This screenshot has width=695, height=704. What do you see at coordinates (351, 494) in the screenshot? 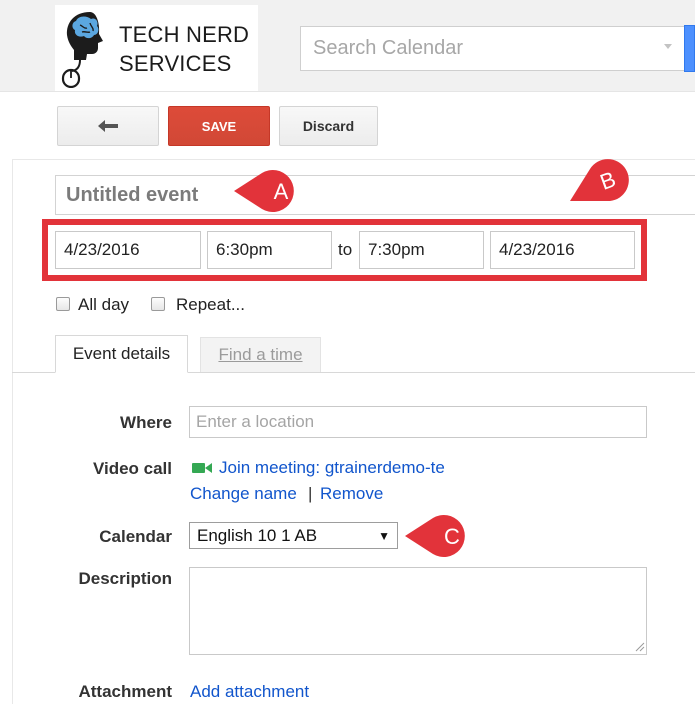
I see `remove-link: Remove` at bounding box center [351, 494].